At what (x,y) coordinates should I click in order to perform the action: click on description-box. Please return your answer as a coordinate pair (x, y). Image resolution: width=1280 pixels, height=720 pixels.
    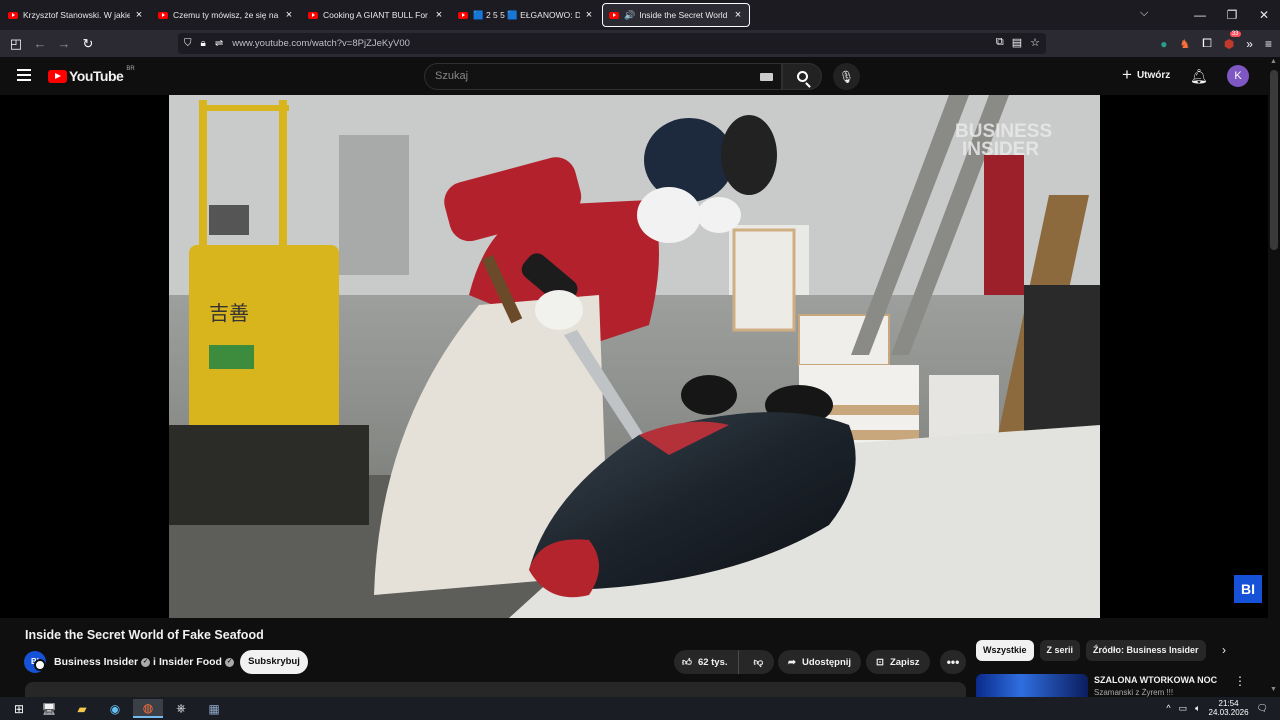
    Looking at the image, I should click on (495, 689).